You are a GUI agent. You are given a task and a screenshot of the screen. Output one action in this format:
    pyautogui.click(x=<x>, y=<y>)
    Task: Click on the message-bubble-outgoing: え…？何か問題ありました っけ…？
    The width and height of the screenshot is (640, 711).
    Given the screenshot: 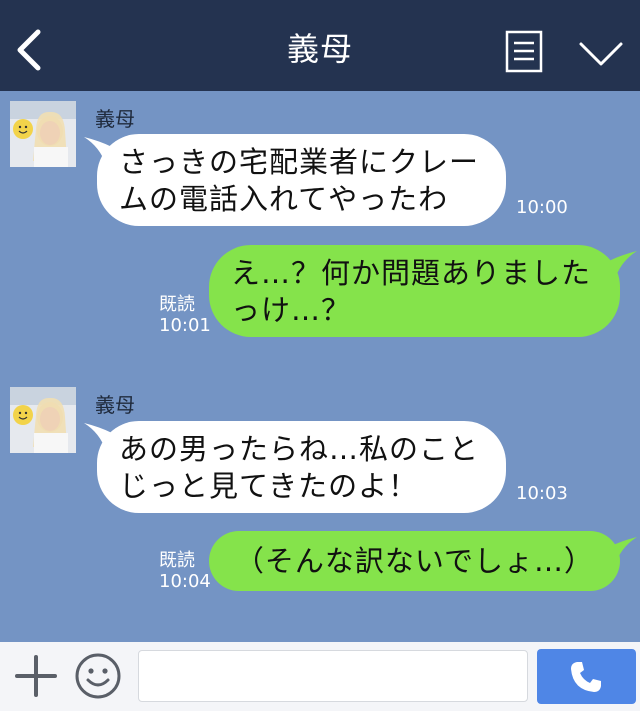 What is the action you would take?
    pyautogui.click(x=414, y=291)
    